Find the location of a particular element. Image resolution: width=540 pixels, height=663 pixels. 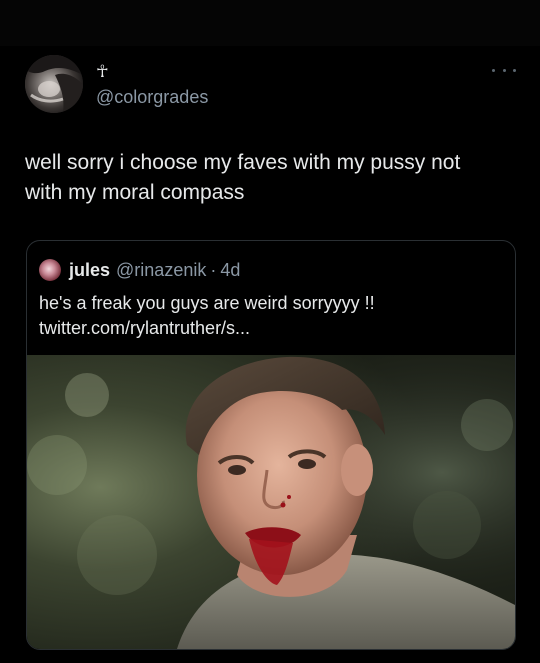

quoted-author-name: jules is located at coordinates (89, 270).